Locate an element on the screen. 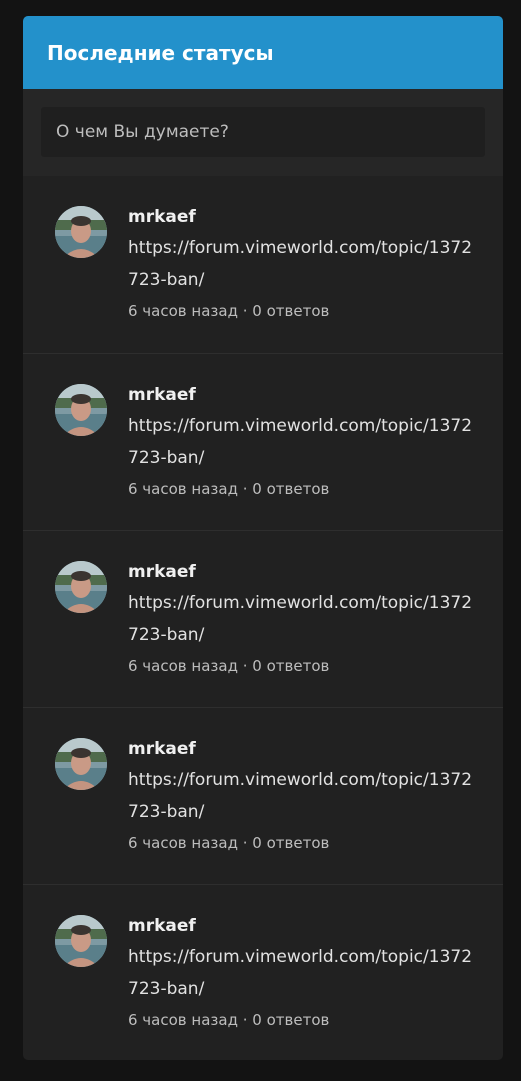 This screenshot has width=521, height=1081. status-input: О чем Вы думаете? is located at coordinates (263, 132).